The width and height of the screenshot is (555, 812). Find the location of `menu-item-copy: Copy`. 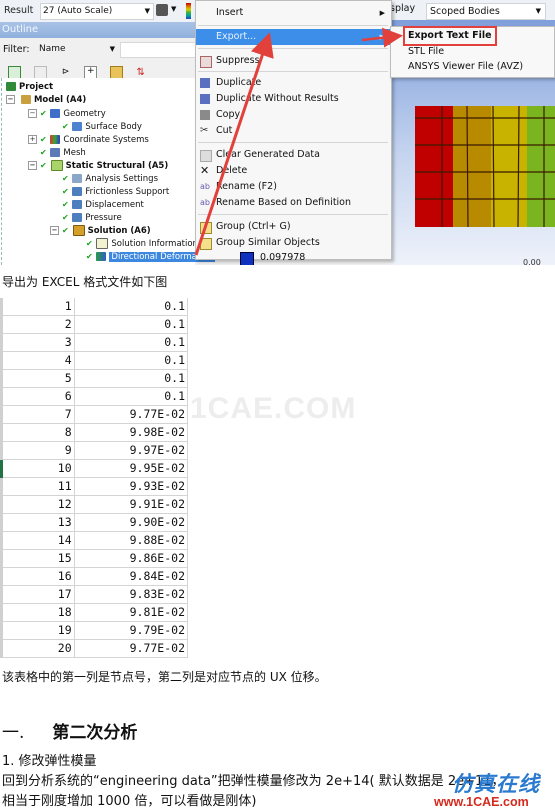

menu-item-copy: Copy is located at coordinates (293, 115).